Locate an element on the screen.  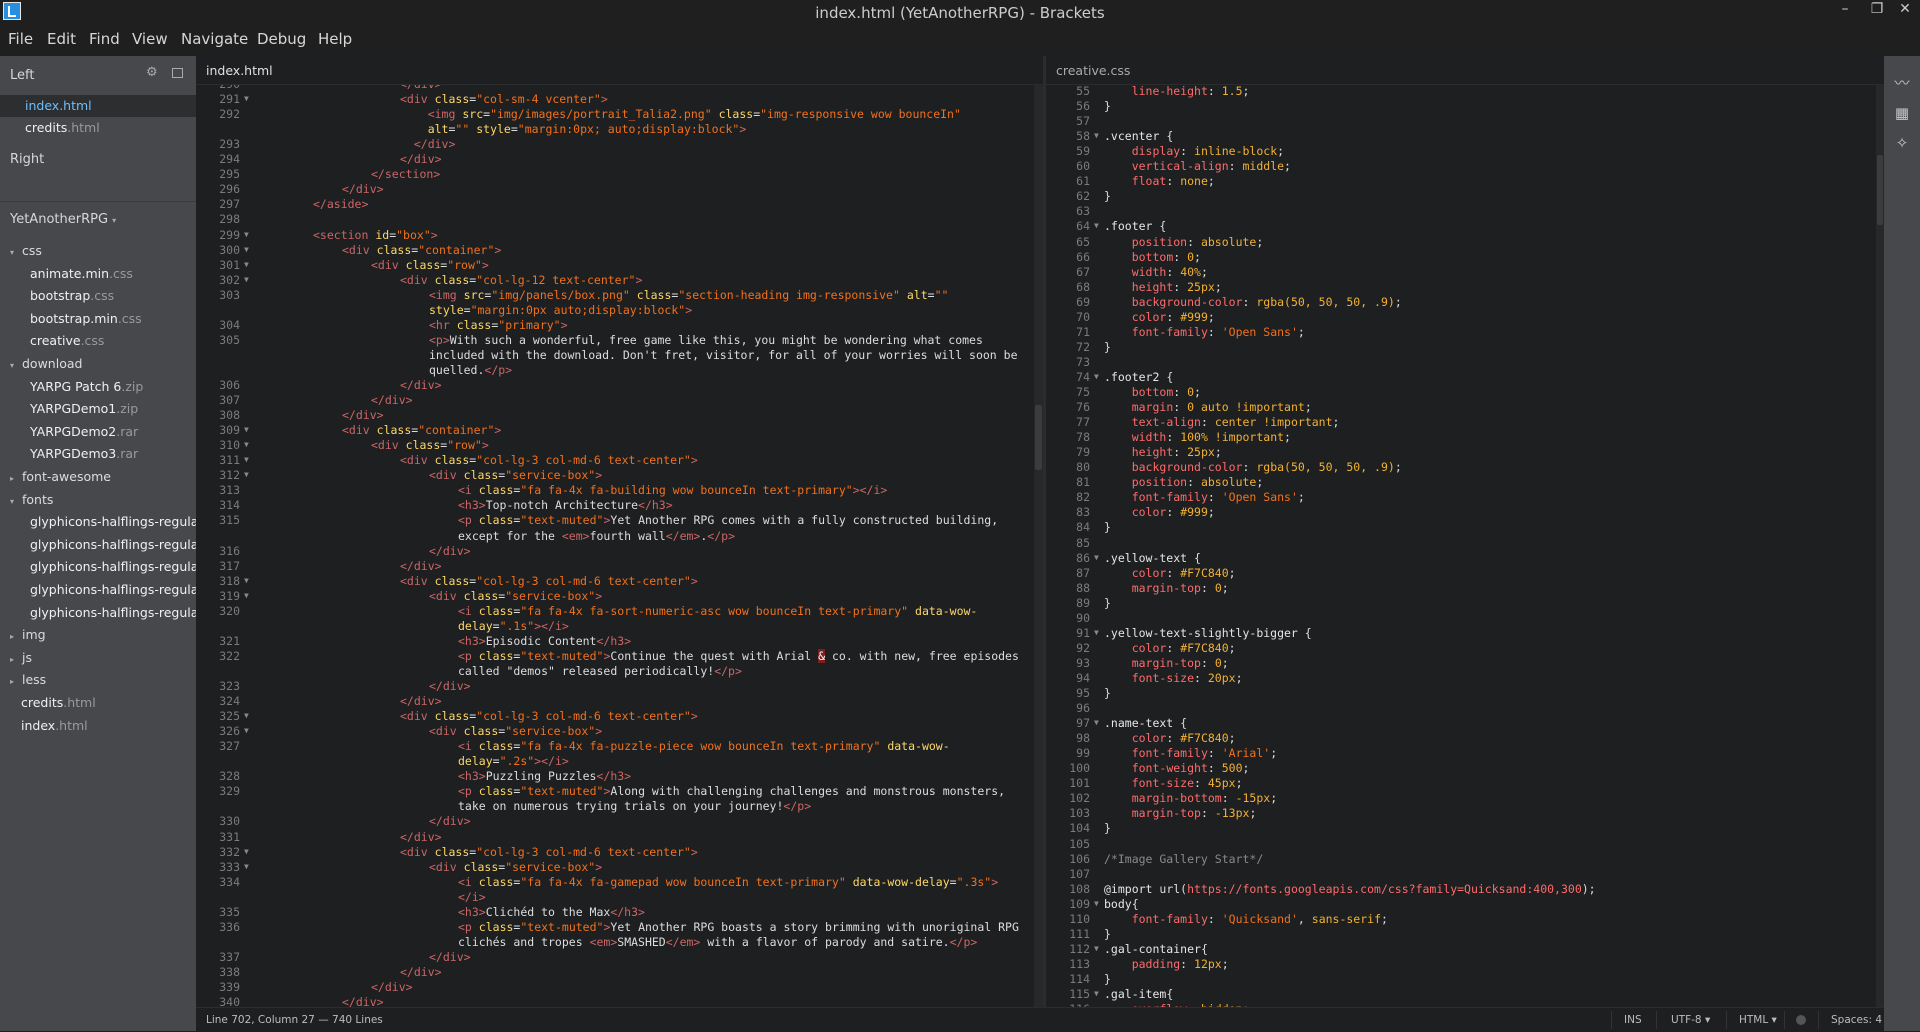
tree-file: bootstrap.min.css is located at coordinates (98, 319).